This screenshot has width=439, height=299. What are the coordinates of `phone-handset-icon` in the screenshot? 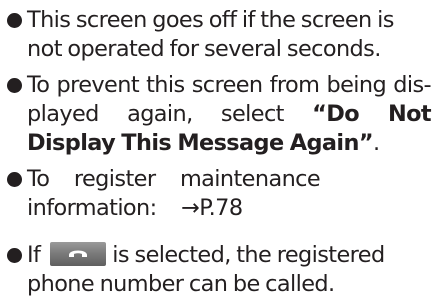 It's located at (78, 253).